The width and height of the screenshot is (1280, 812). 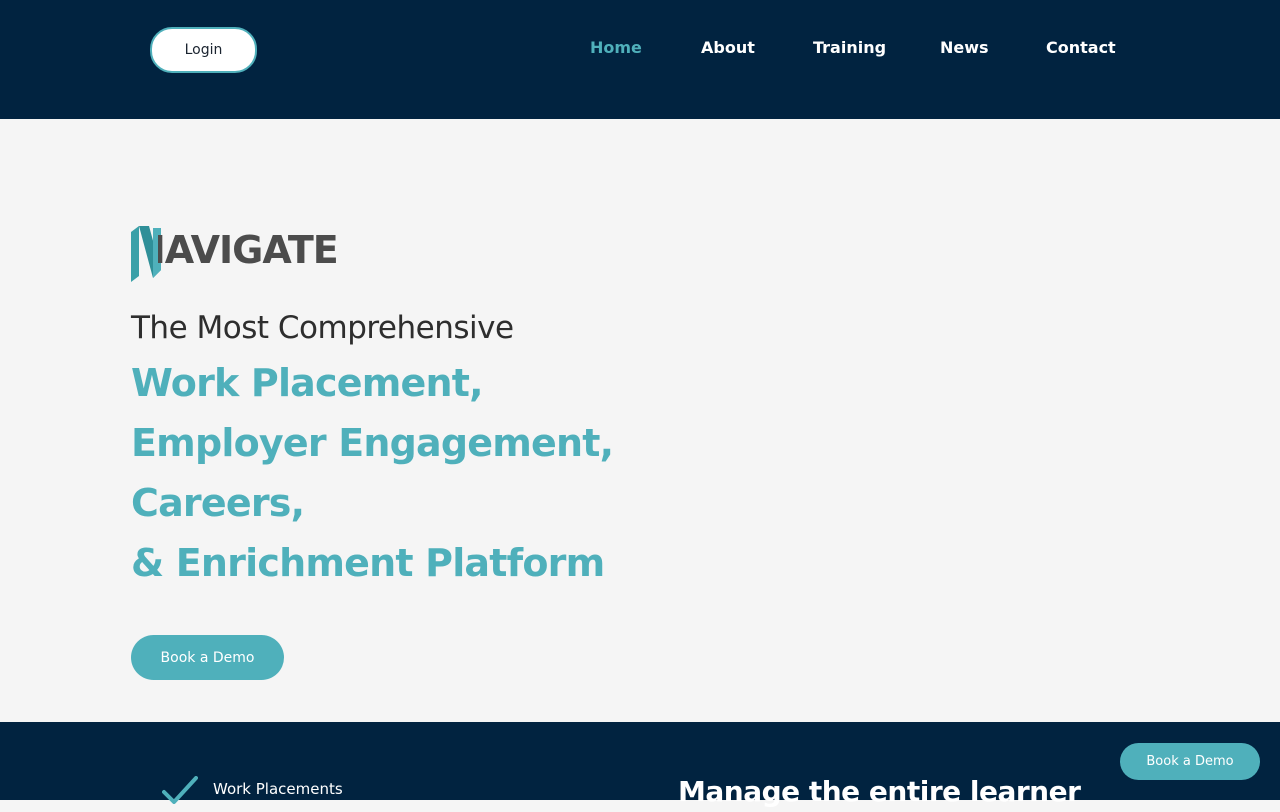 I want to click on nav-training: Training, so click(x=849, y=49).